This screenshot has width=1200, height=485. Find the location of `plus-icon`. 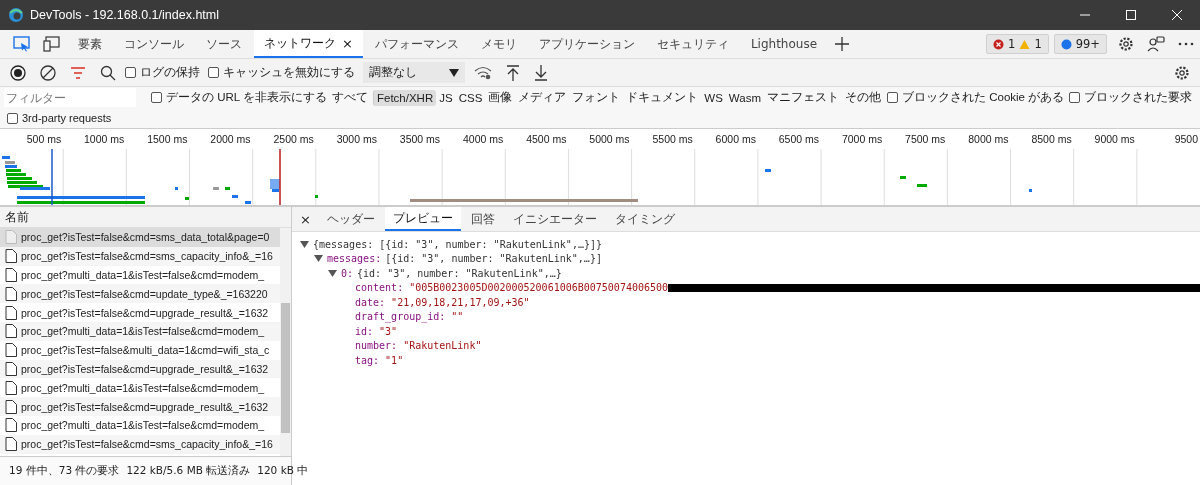

plus-icon is located at coordinates (842, 44).